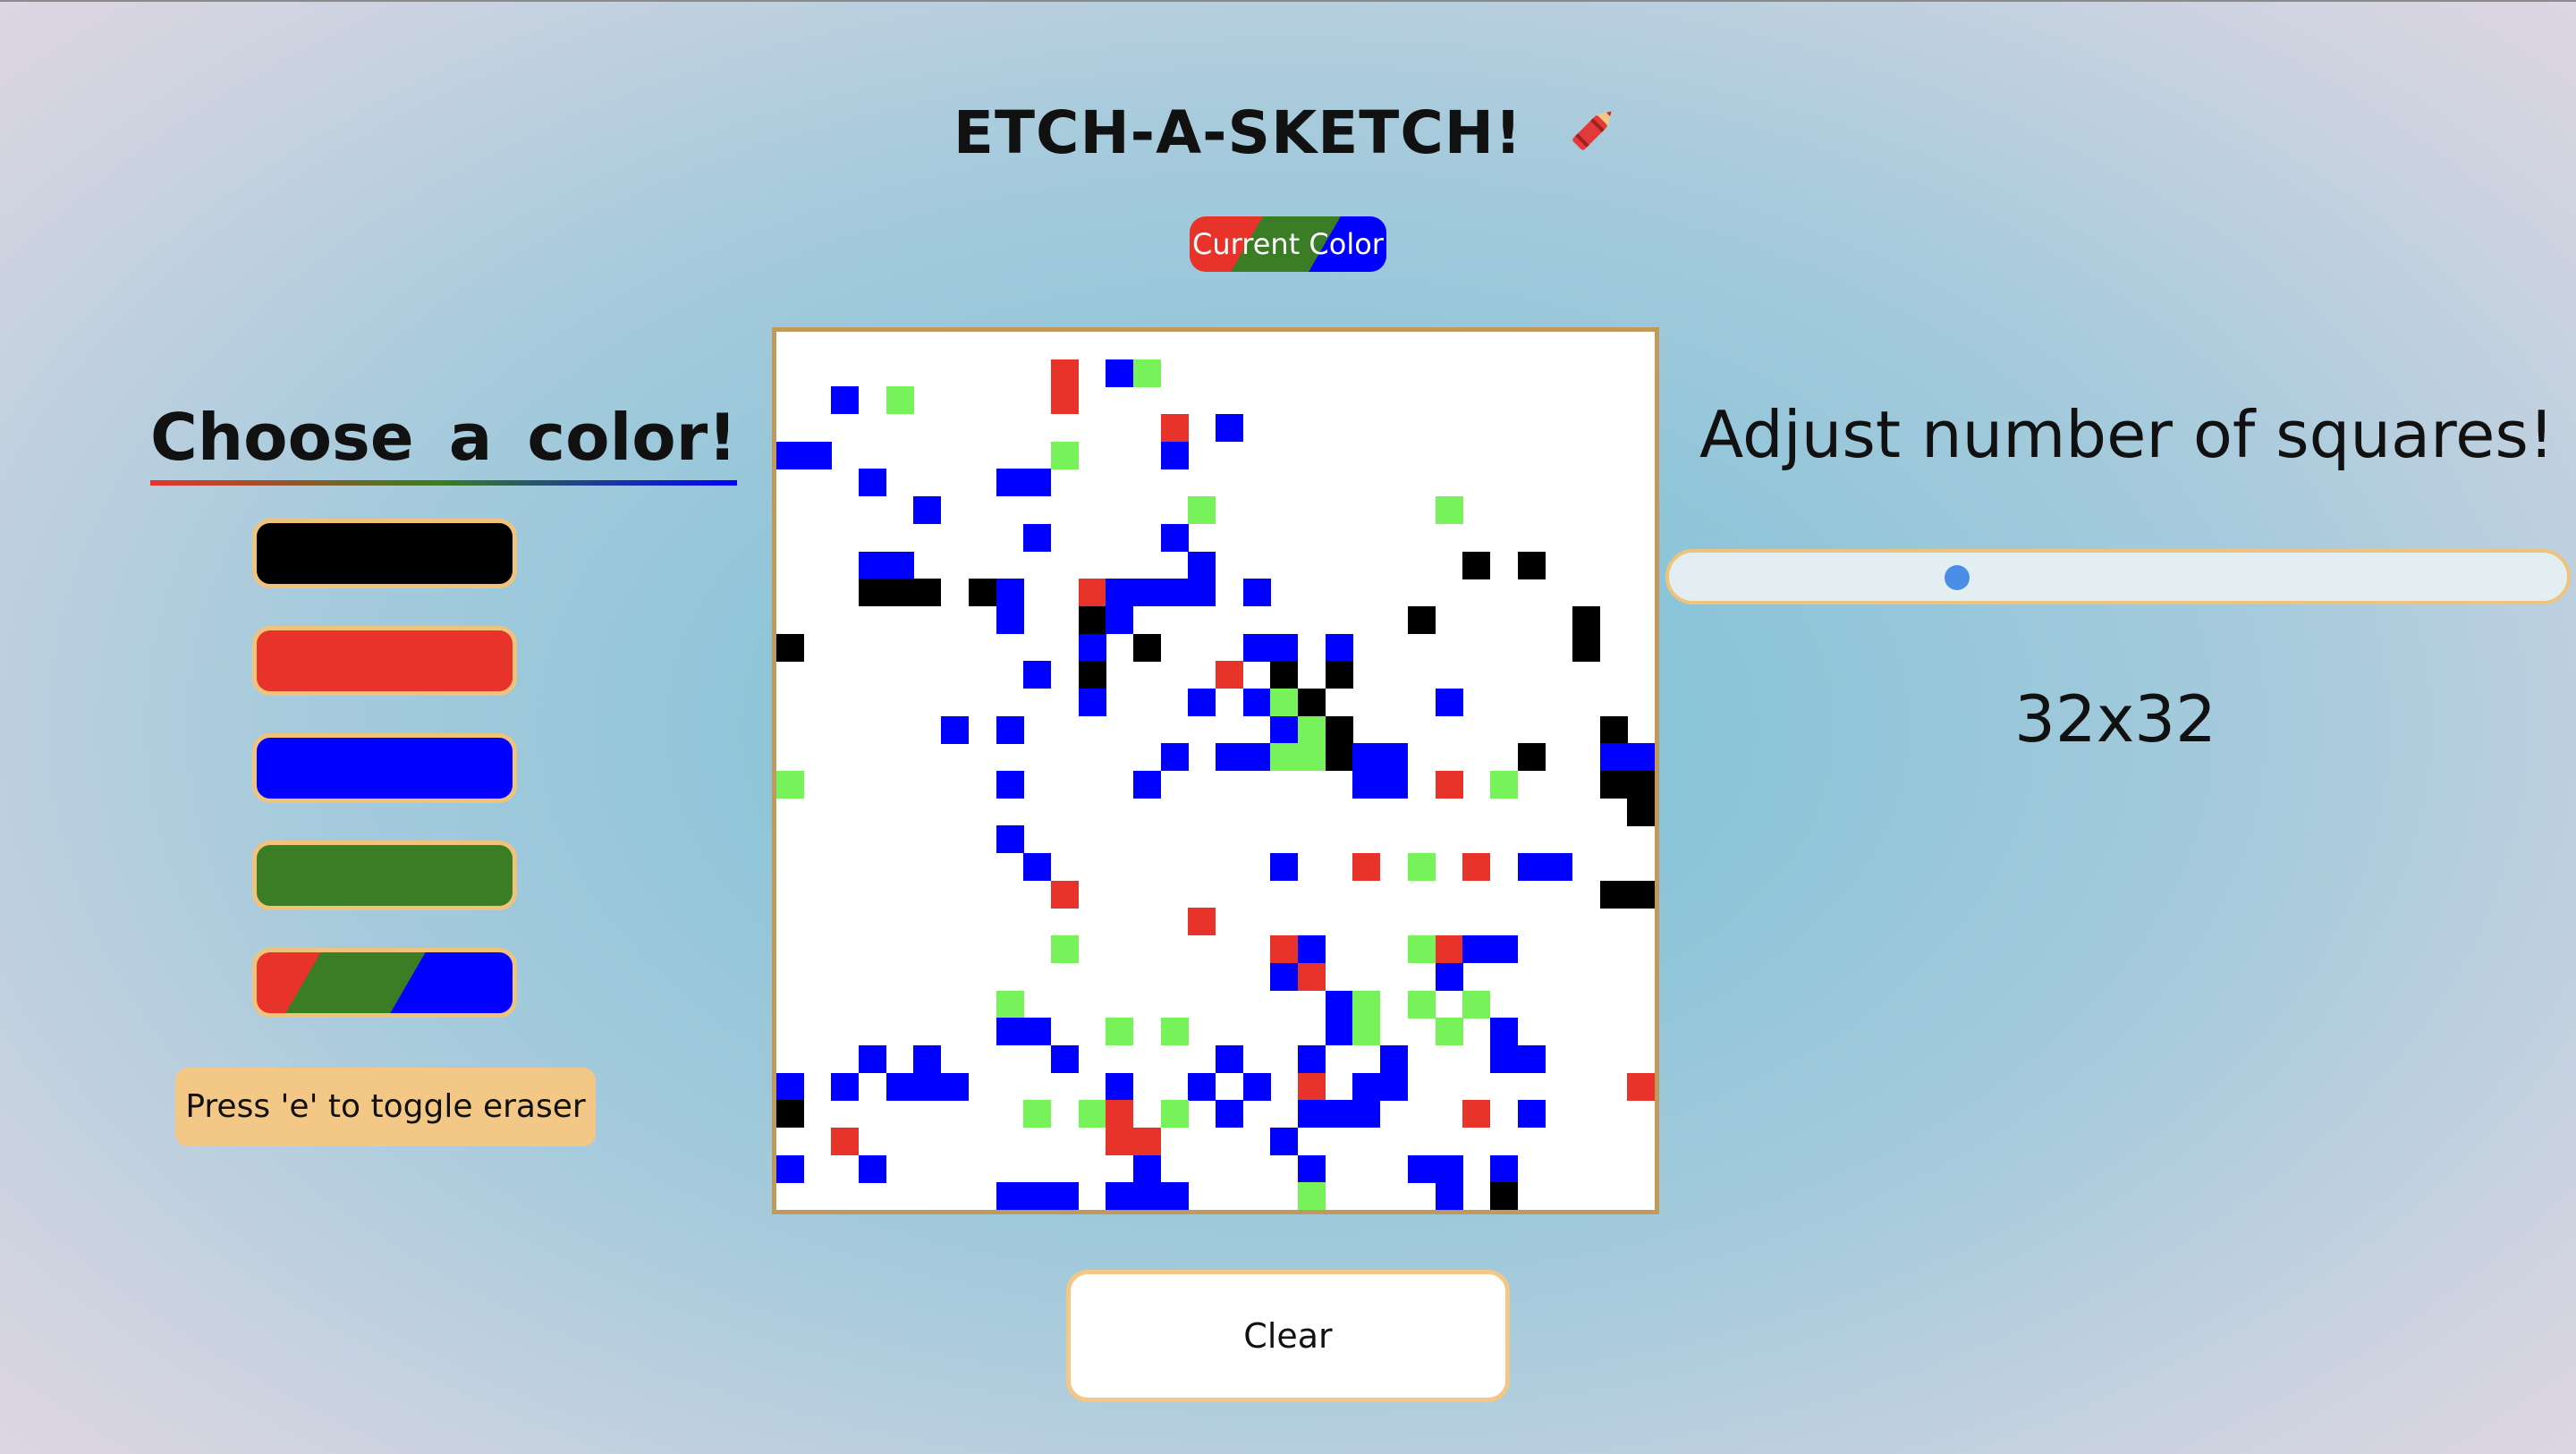 This screenshot has width=2576, height=1454. What do you see at coordinates (384, 983) in the screenshot?
I see `color-swatch-rainbow` at bounding box center [384, 983].